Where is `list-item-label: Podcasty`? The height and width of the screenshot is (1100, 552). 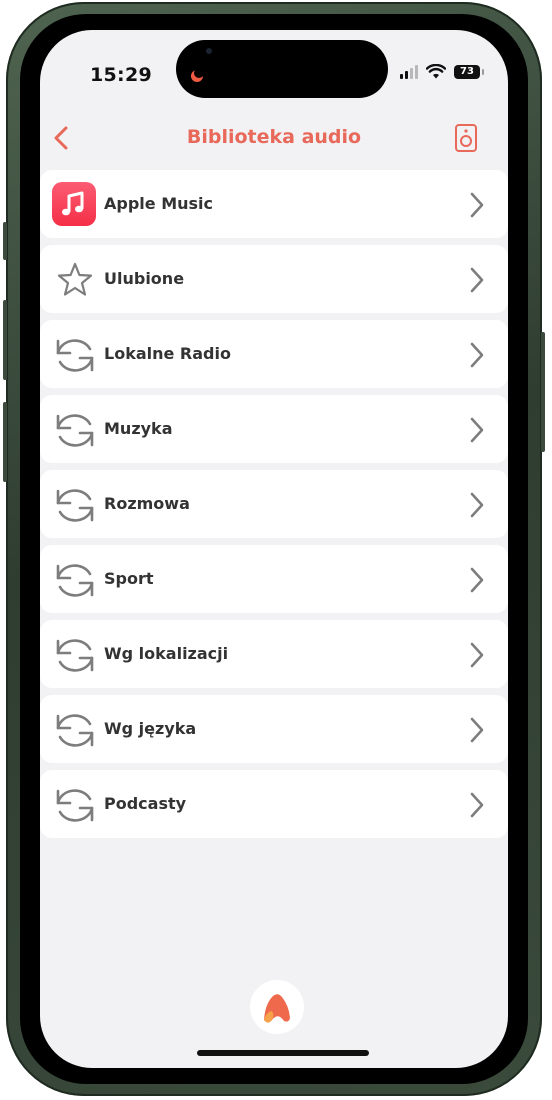 list-item-label: Podcasty is located at coordinates (145, 803).